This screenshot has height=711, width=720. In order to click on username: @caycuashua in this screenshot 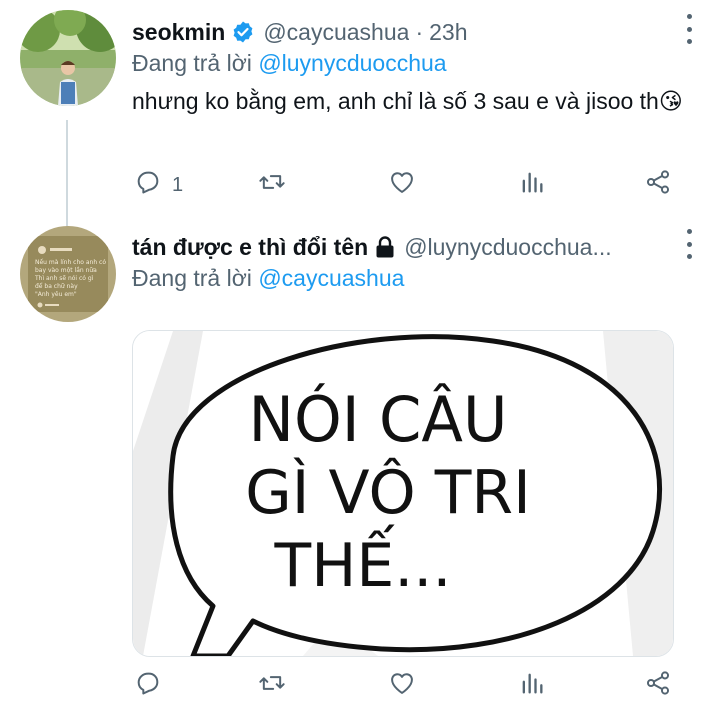, I will do `click(336, 32)`.